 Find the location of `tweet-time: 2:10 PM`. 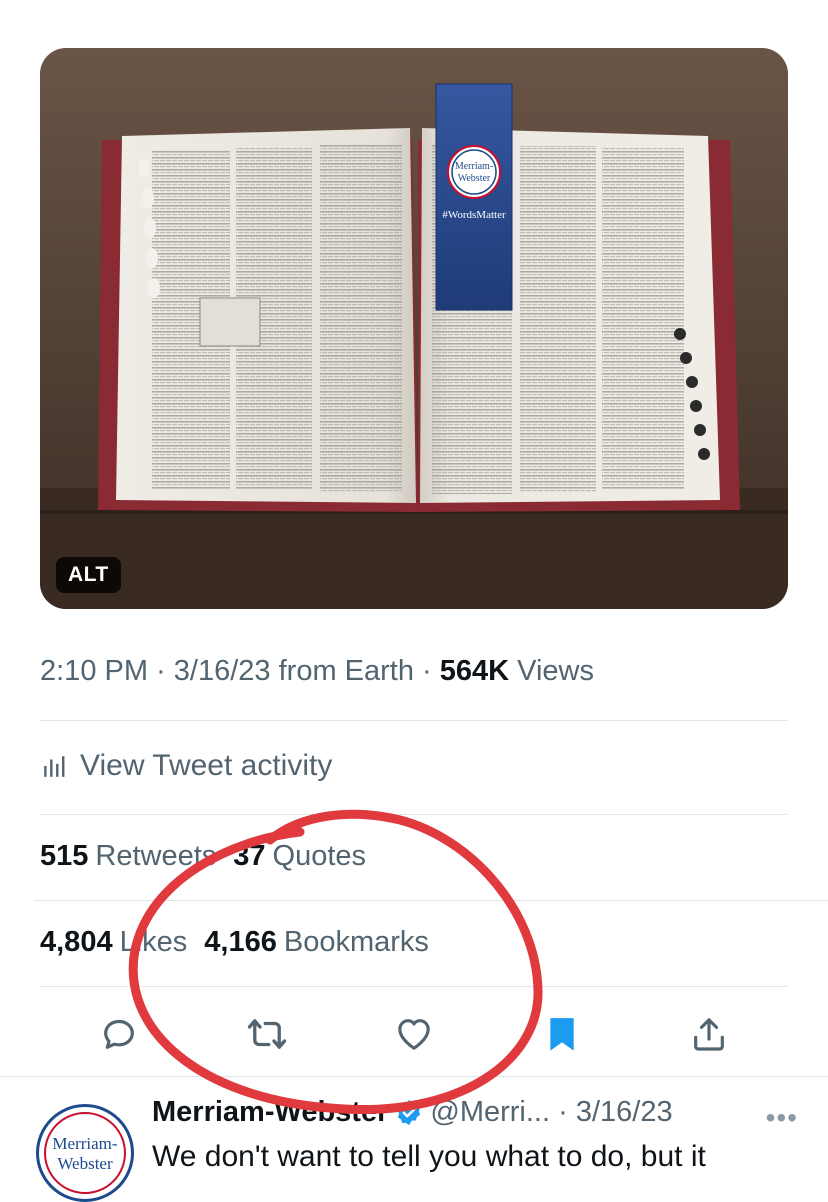

tweet-time: 2:10 PM is located at coordinates (94, 671).